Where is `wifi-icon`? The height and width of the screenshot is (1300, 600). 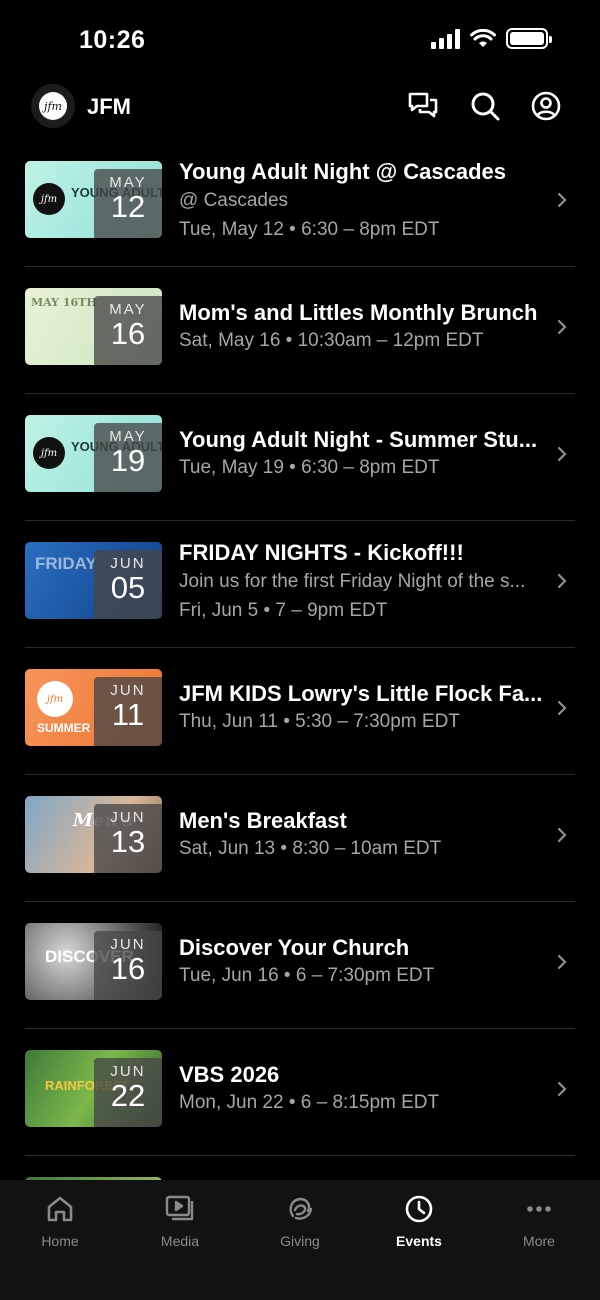 wifi-icon is located at coordinates (483, 37).